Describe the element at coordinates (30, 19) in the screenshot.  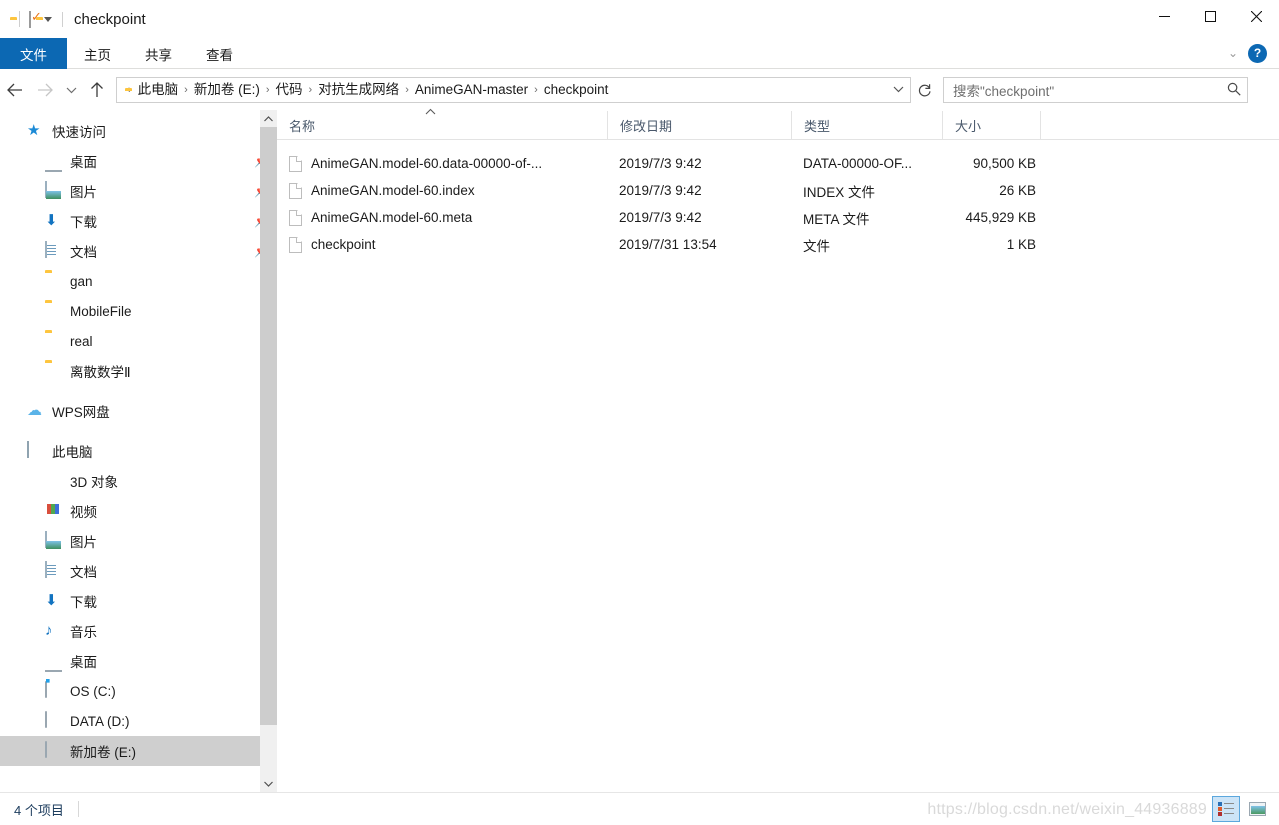
I see `properties-checkbox-icon` at that location.